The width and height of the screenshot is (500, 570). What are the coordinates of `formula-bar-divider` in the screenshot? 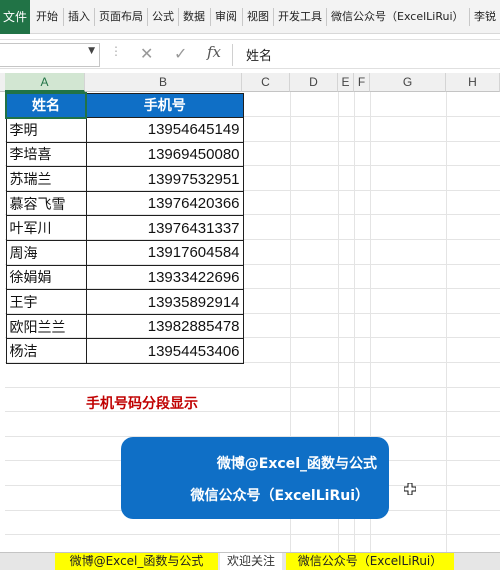 It's located at (232, 55).